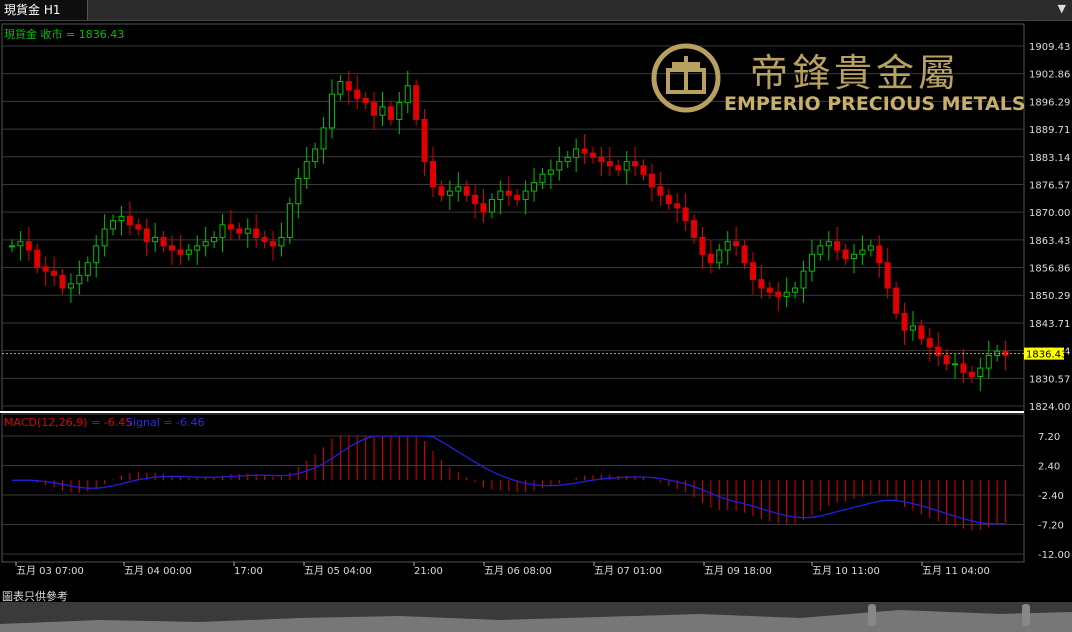  What do you see at coordinates (628, 571) in the screenshot?
I see `time-tick: 五月 07 01:00` at bounding box center [628, 571].